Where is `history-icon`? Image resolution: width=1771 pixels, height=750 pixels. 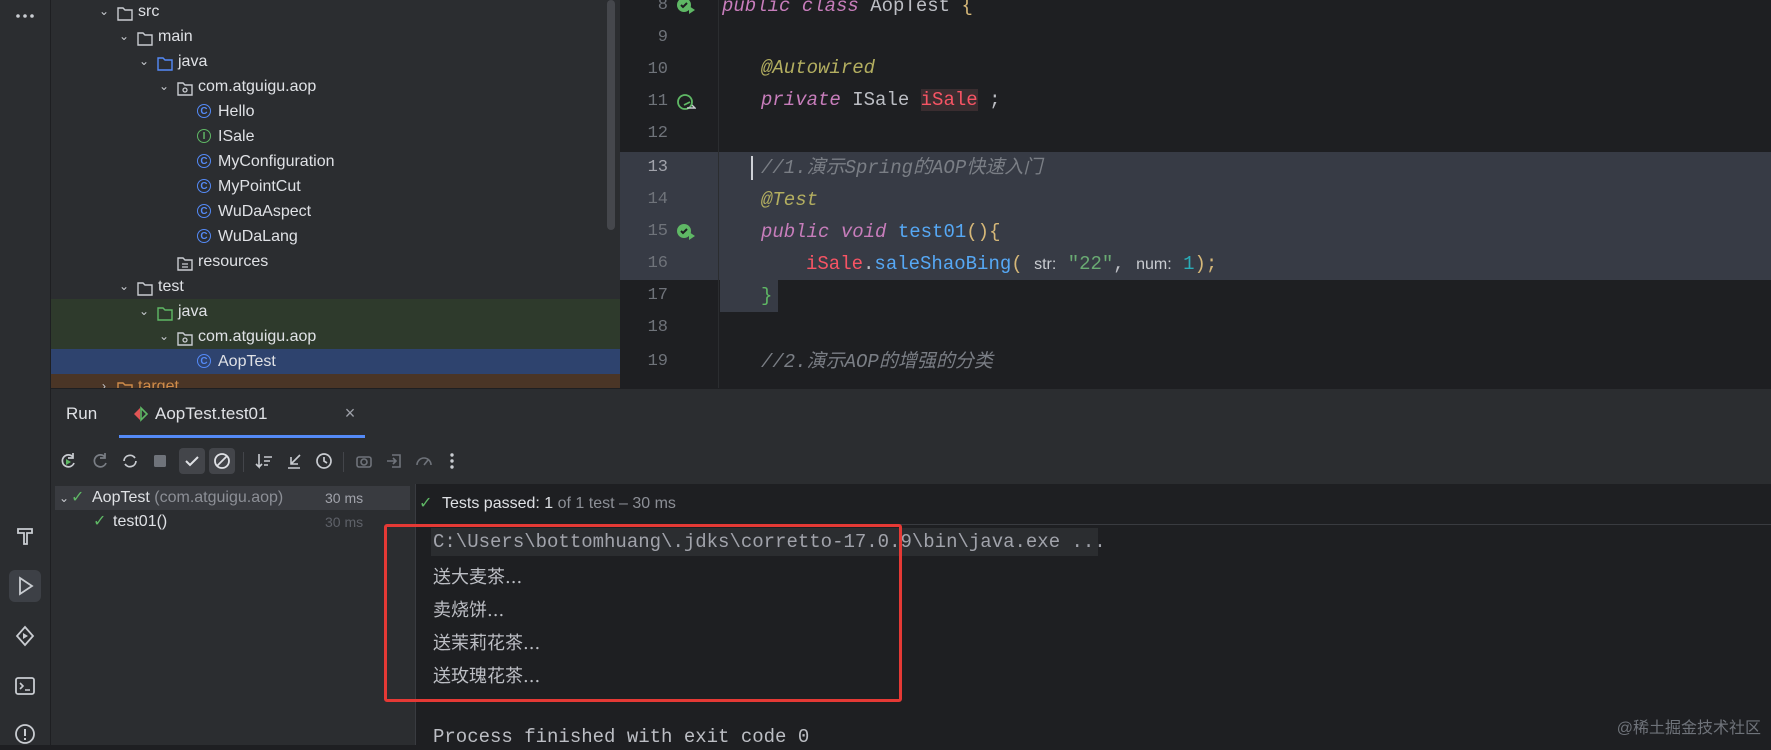 history-icon is located at coordinates (324, 461).